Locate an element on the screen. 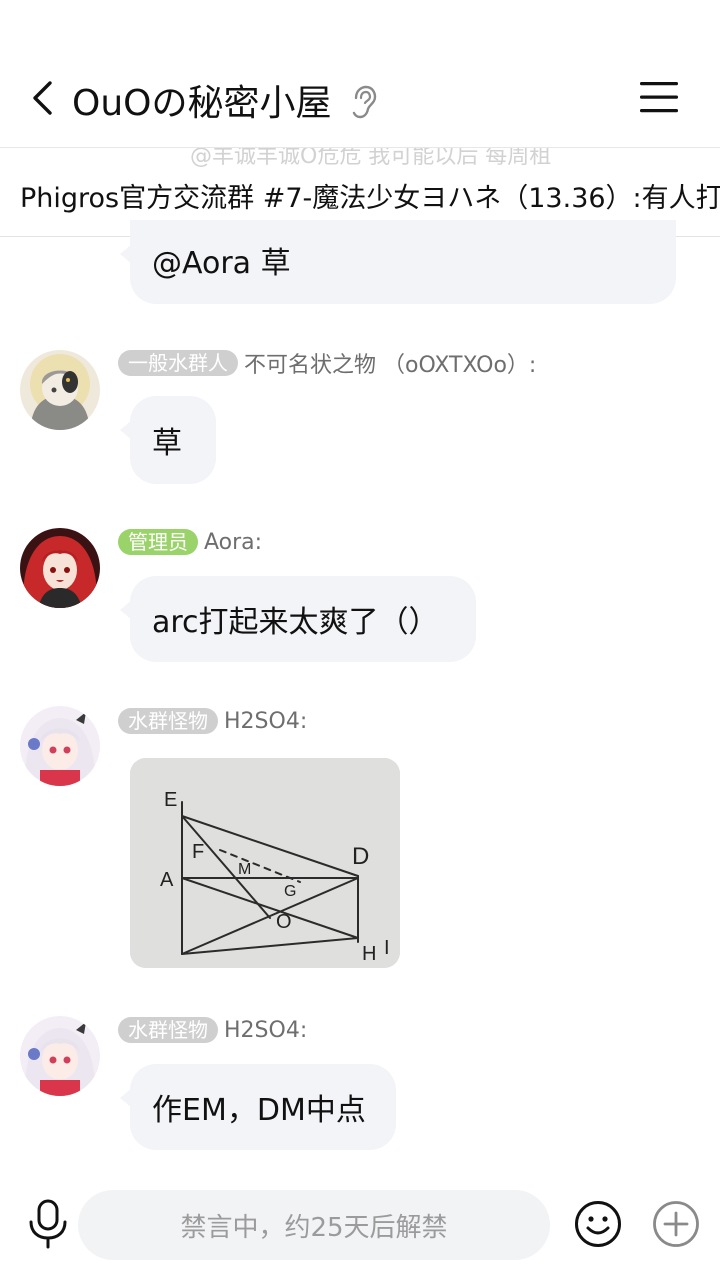  ear-icon is located at coordinates (363, 102).